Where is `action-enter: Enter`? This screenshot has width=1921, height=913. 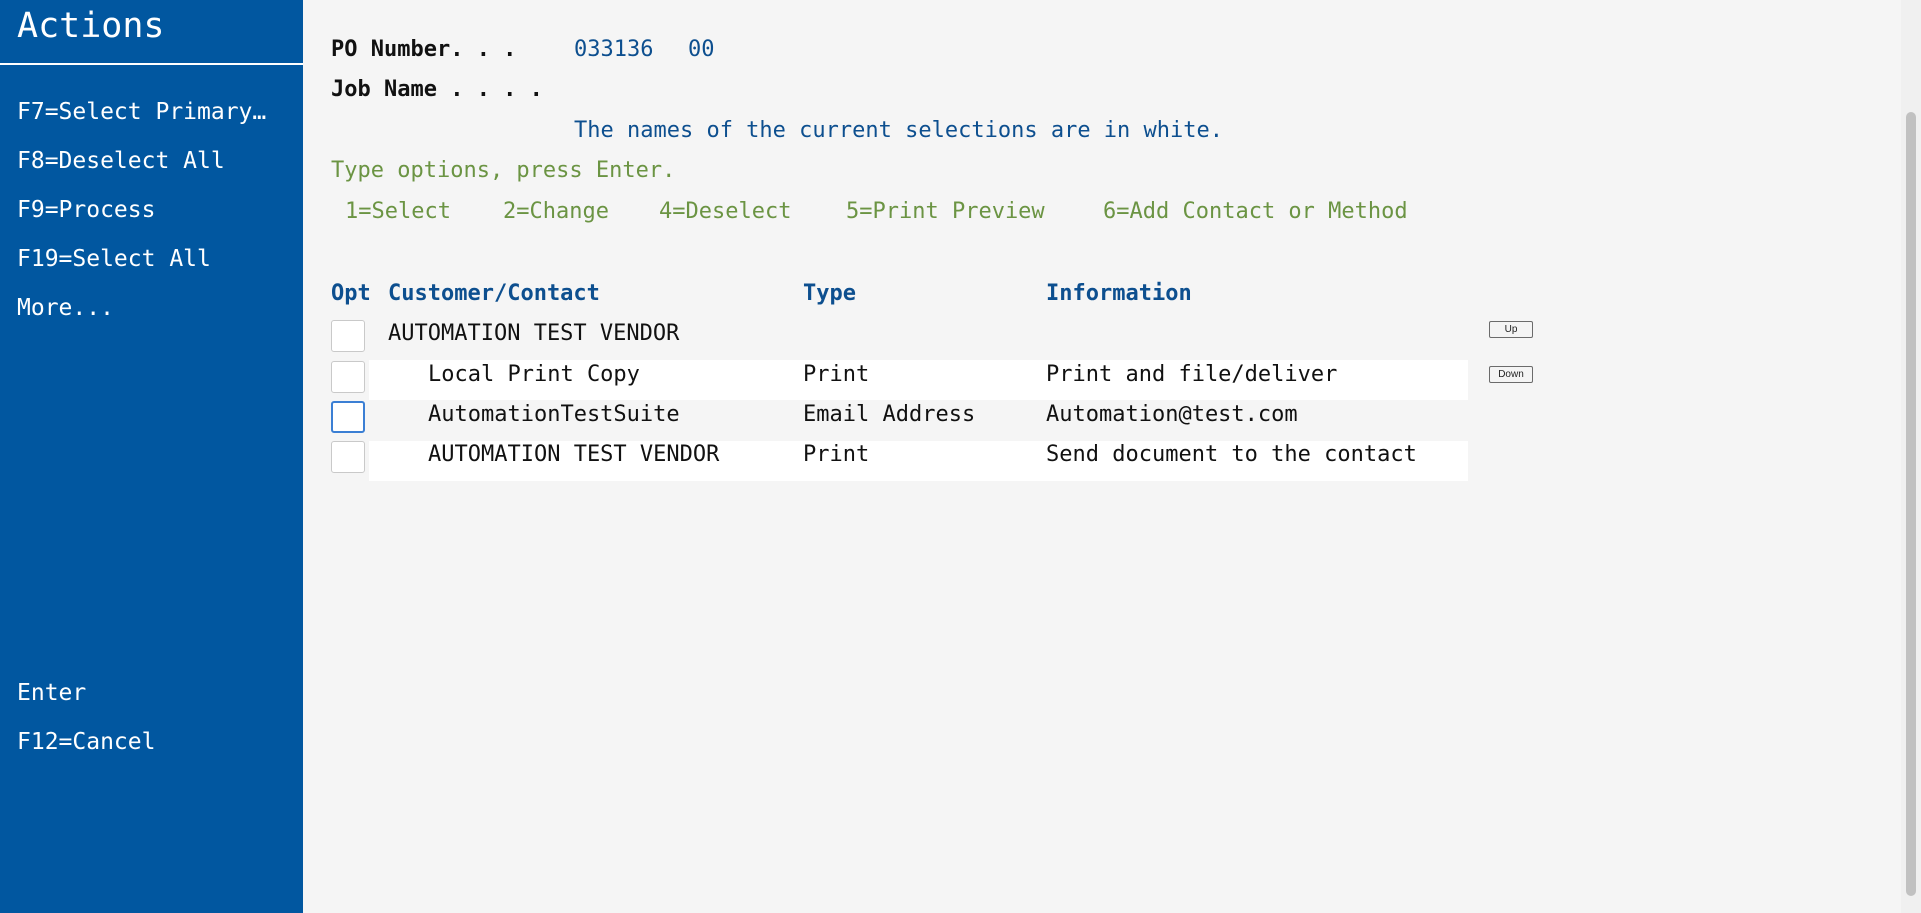 action-enter: Enter is located at coordinates (151, 693).